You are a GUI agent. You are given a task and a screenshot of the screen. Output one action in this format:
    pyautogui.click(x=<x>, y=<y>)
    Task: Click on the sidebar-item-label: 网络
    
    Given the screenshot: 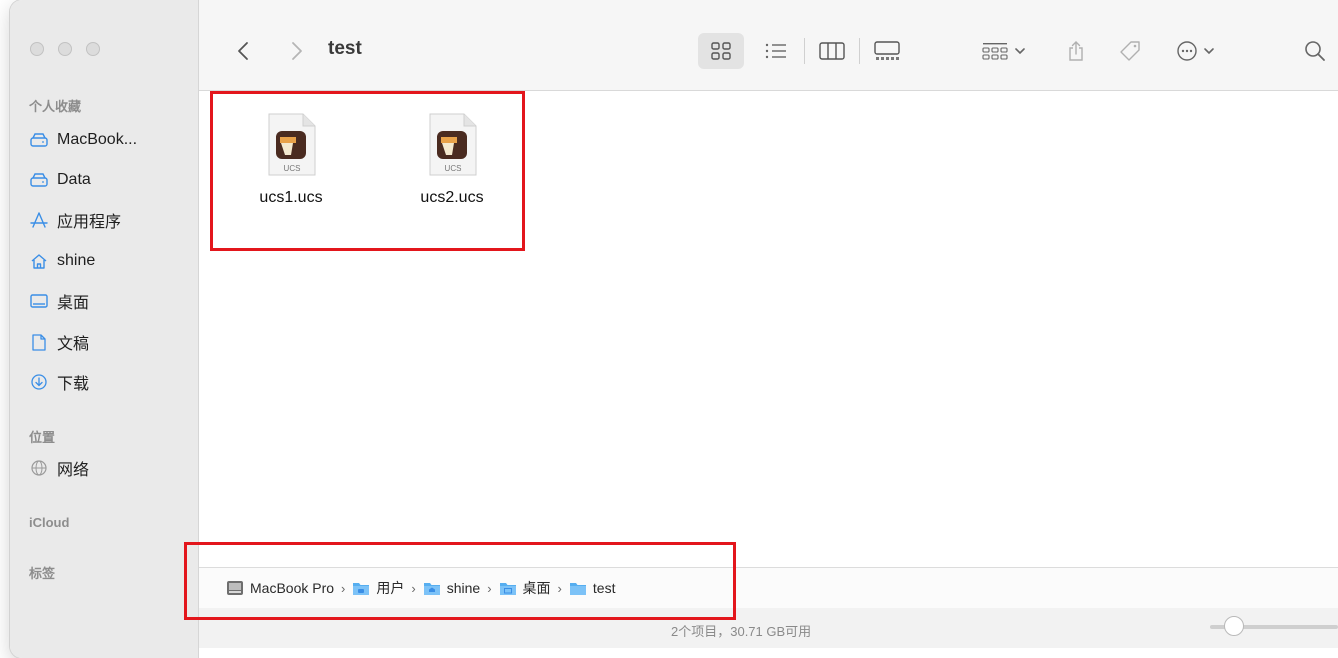 What is the action you would take?
    pyautogui.click(x=73, y=470)
    